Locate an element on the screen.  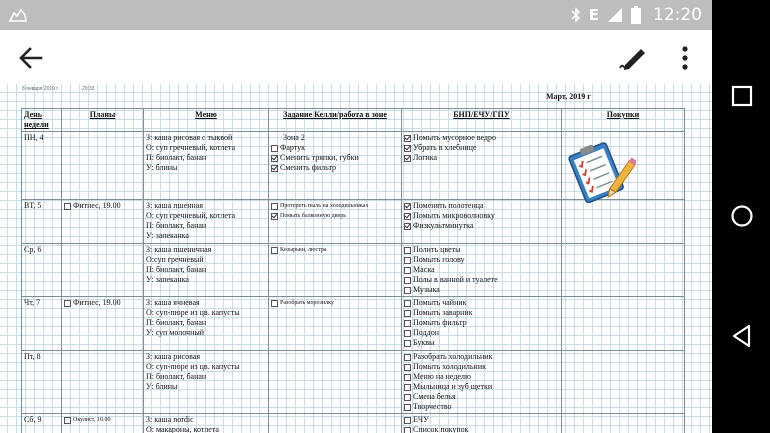
bnp-task-label: ЕЧУ is located at coordinates (421, 419).